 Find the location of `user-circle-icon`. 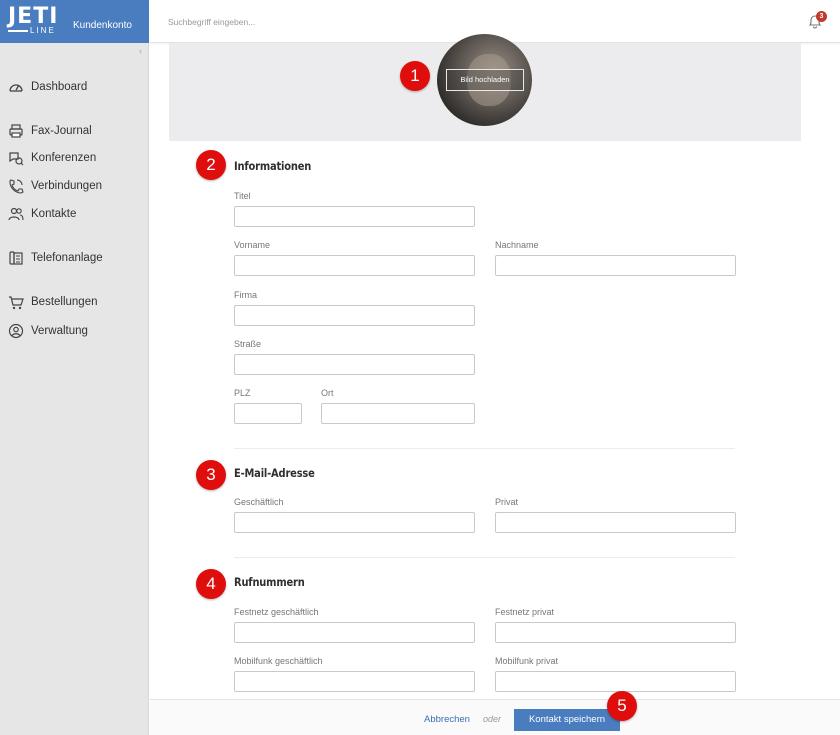

user-circle-icon is located at coordinates (16, 331).